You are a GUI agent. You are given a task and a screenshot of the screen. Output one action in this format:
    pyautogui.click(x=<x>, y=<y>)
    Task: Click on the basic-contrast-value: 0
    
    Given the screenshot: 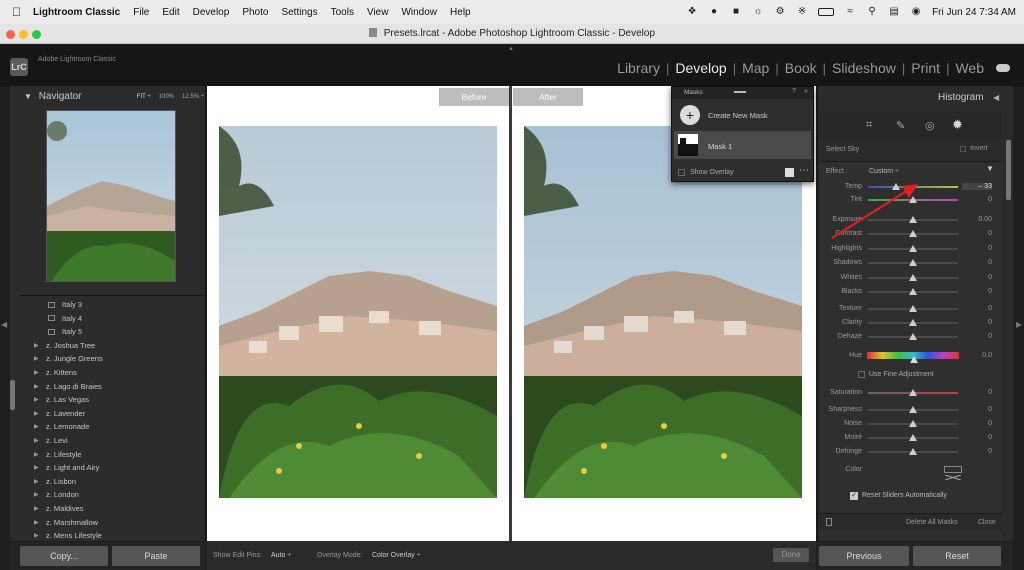 What is the action you would take?
    pyautogui.click(x=977, y=233)
    